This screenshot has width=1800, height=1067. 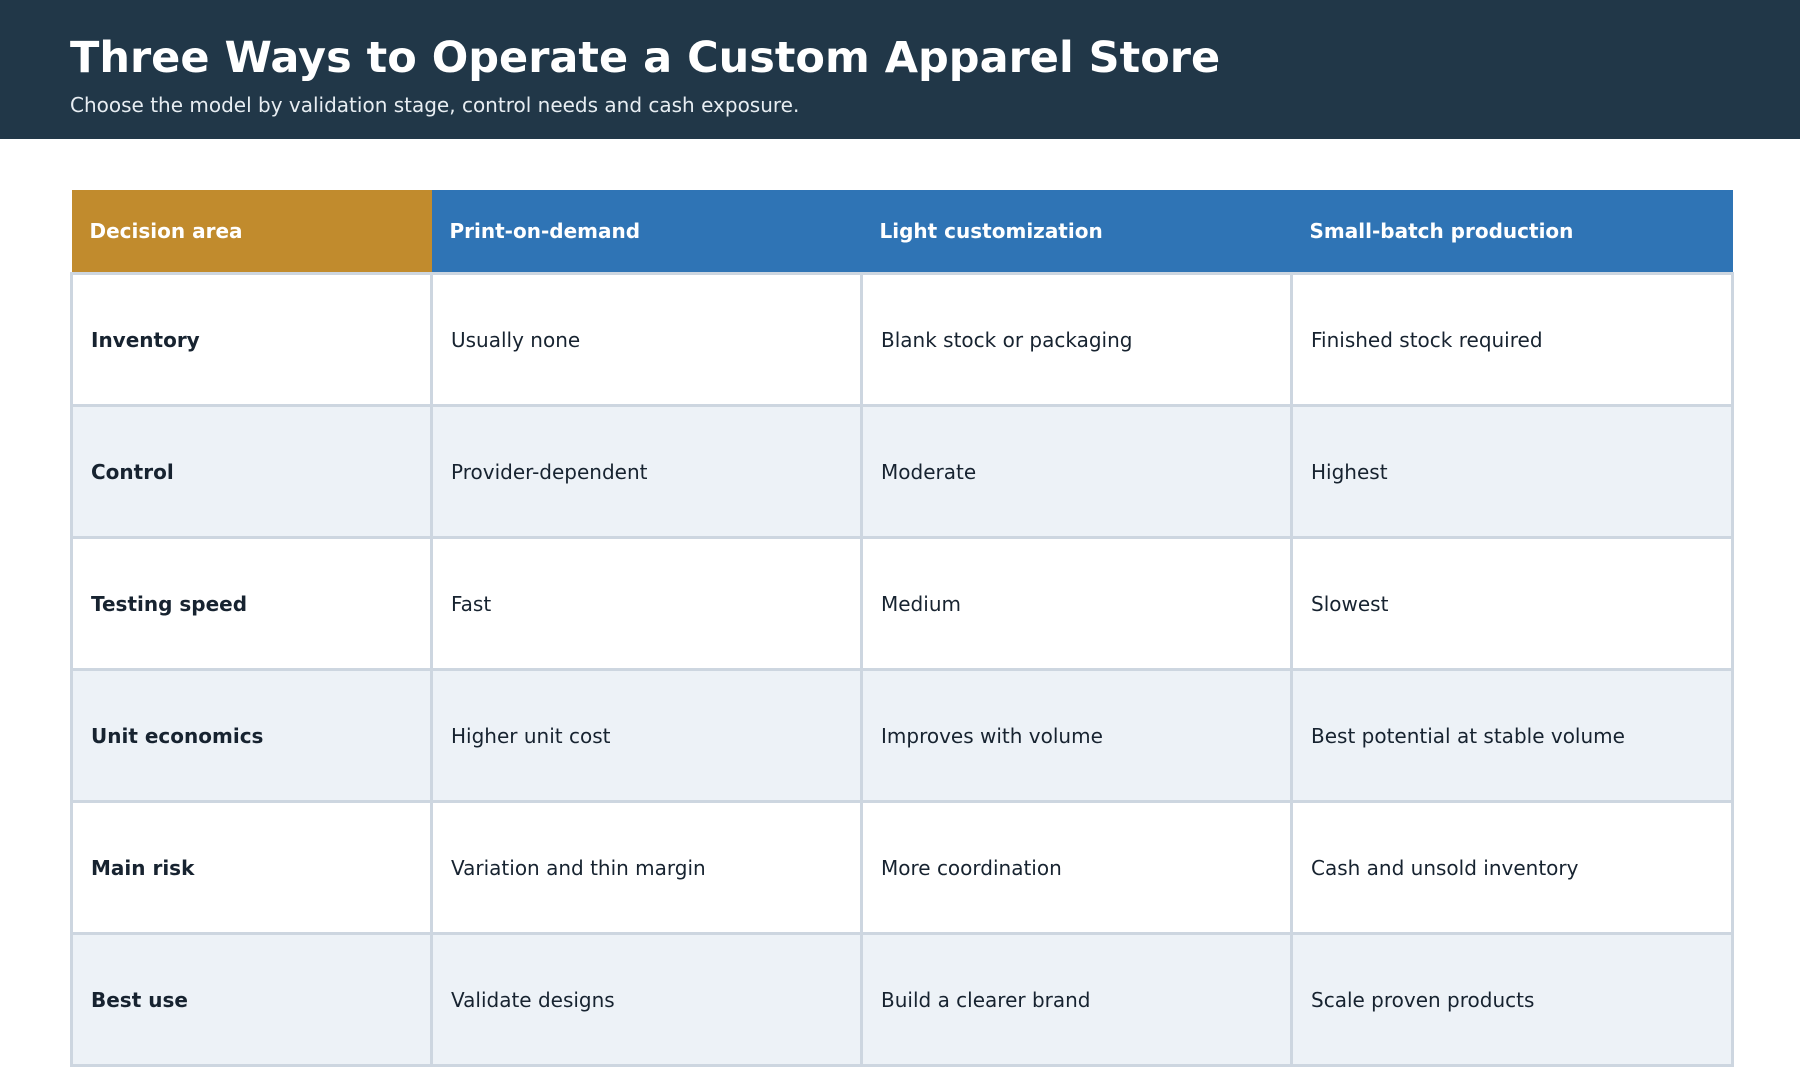 I want to click on table-cell: Usually none, so click(x=646, y=339).